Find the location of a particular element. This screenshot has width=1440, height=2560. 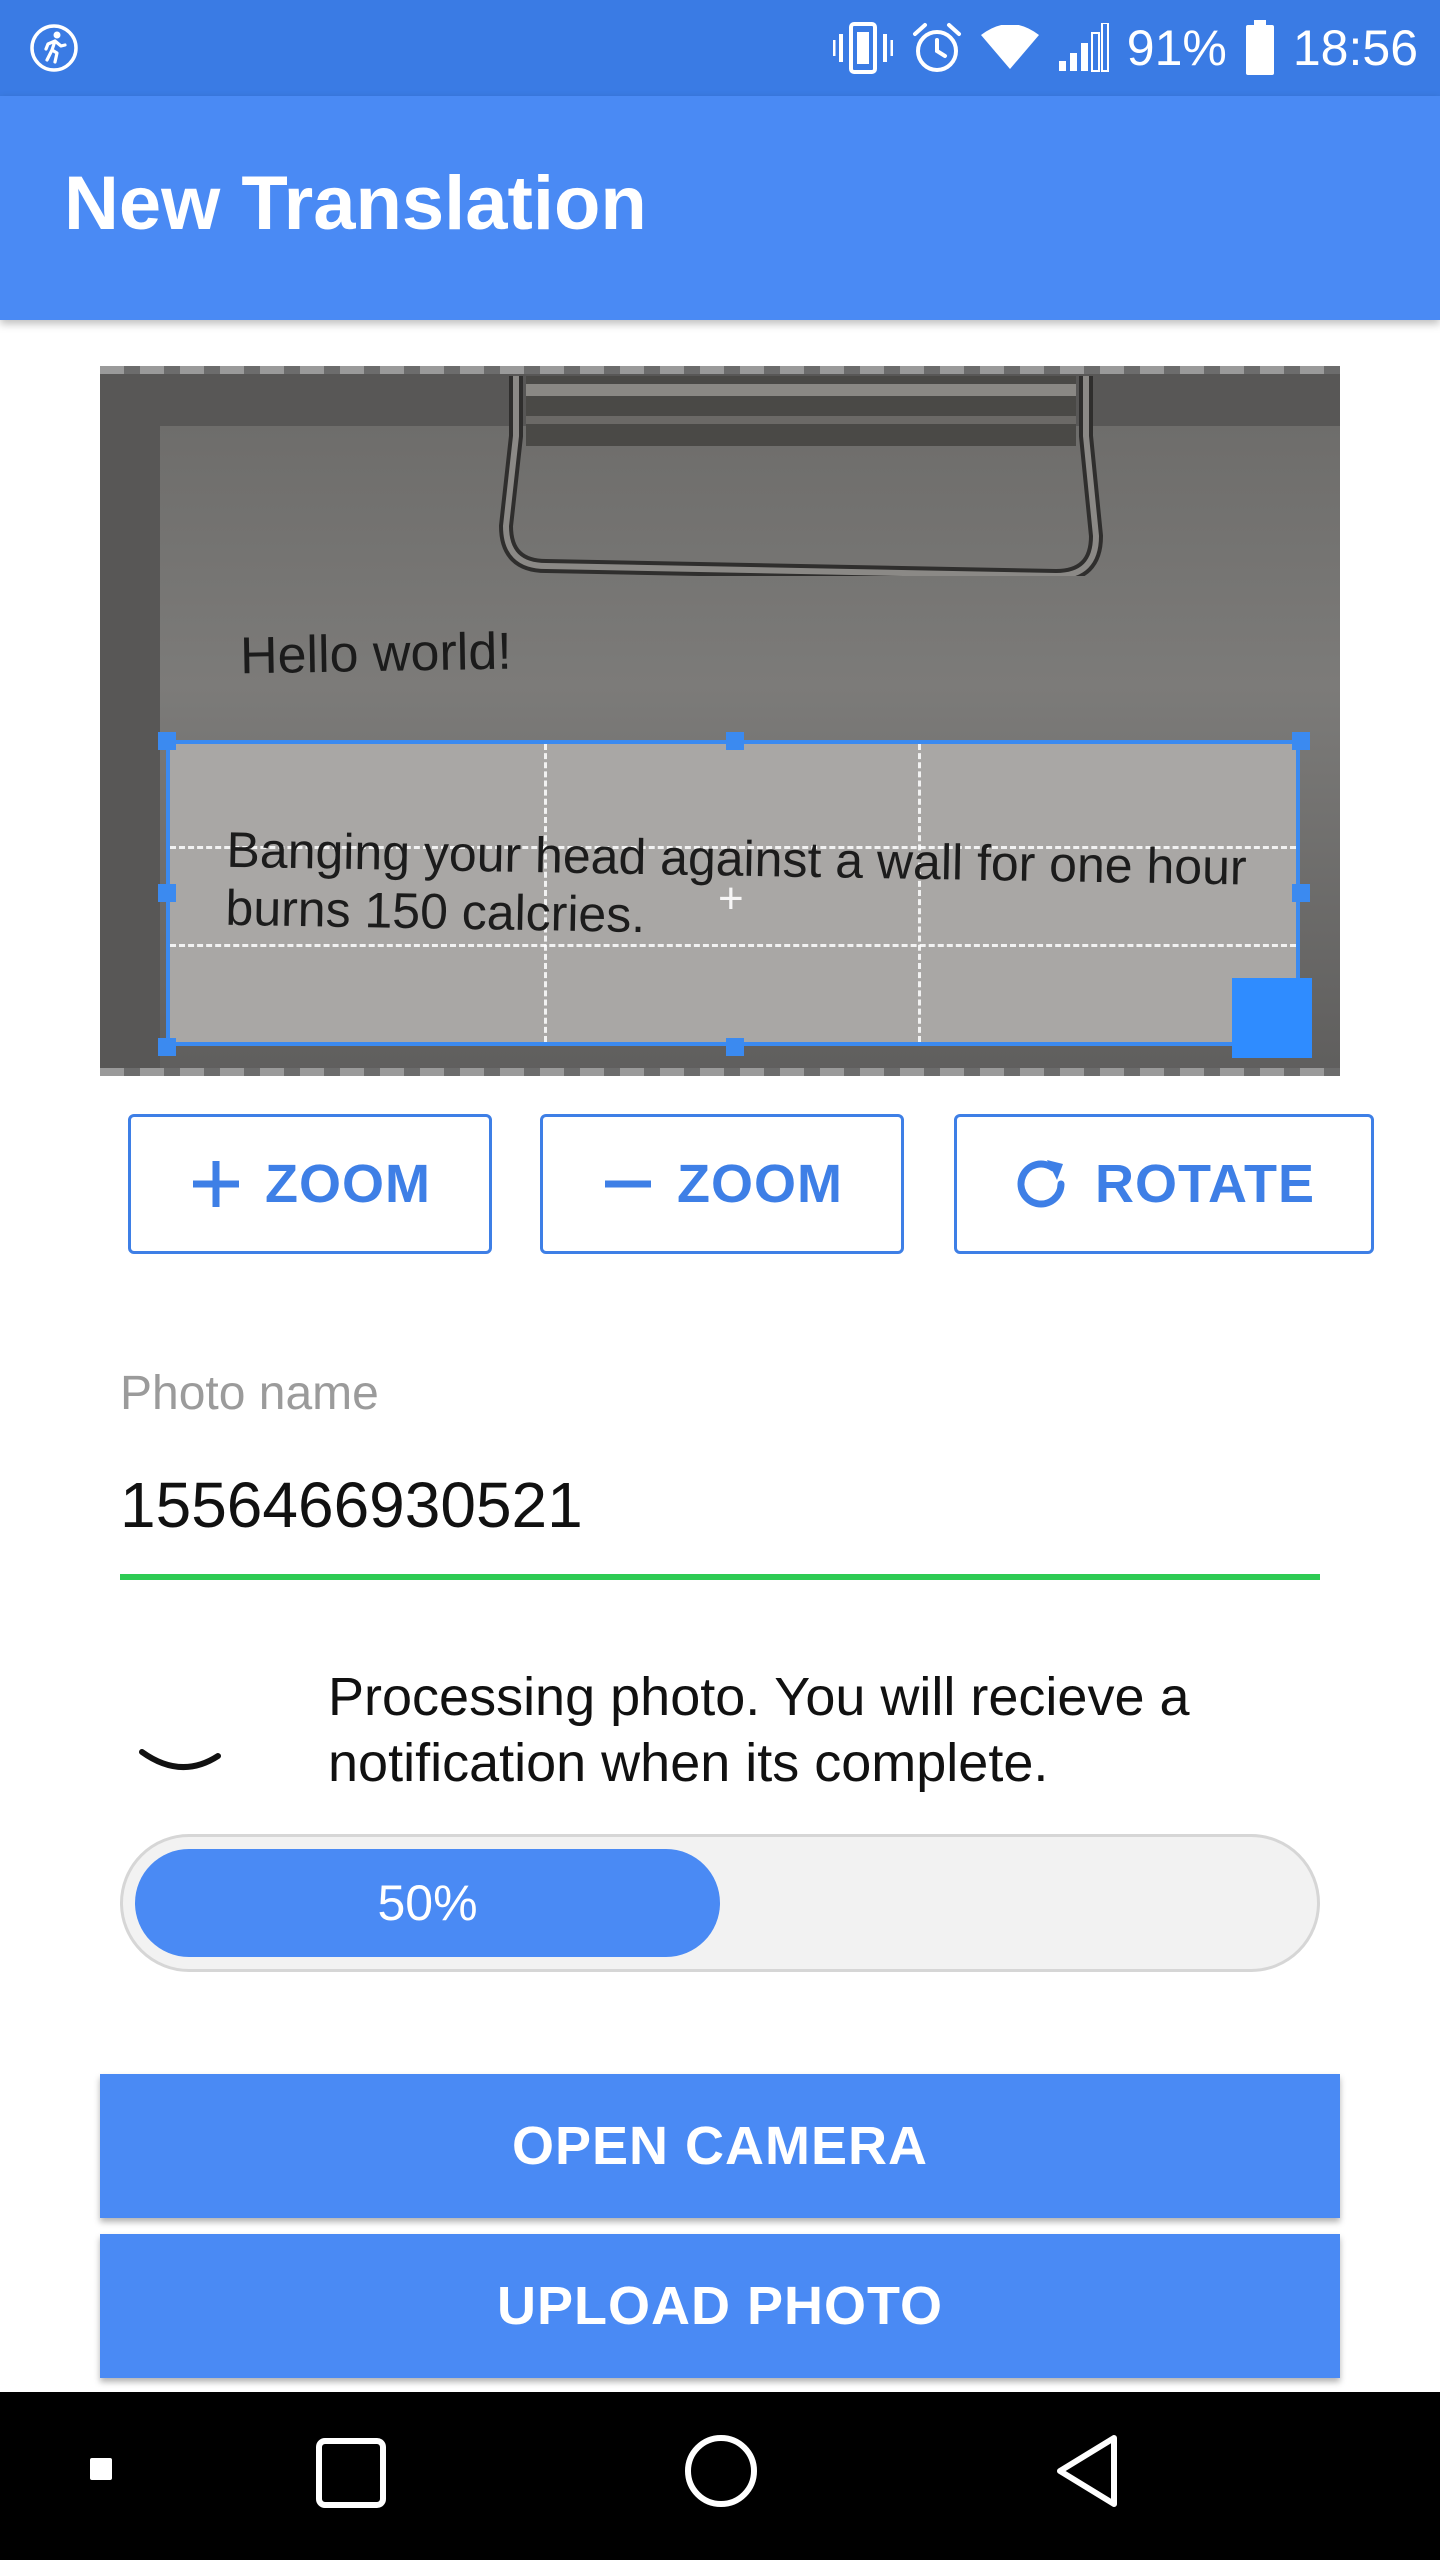

clock-time: 18:56 is located at coordinates (1355, 48).